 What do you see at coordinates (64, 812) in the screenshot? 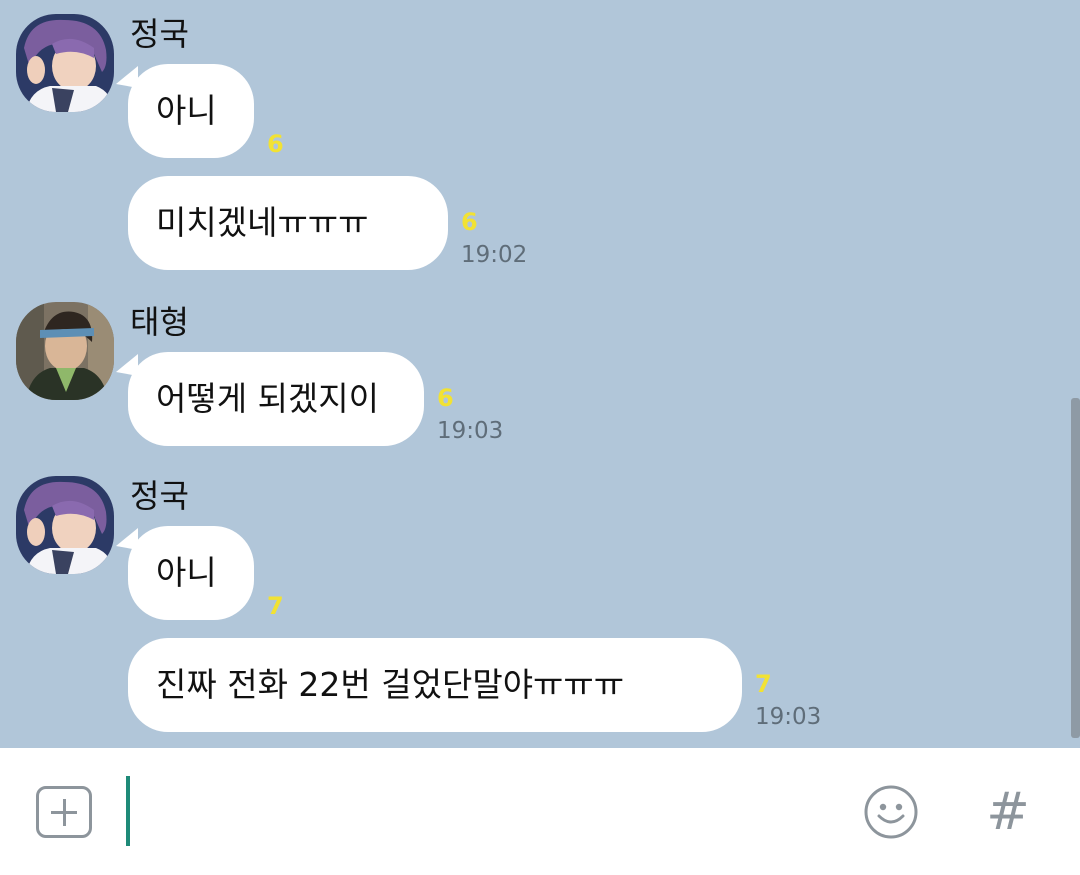
I see `plus-square-icon` at bounding box center [64, 812].